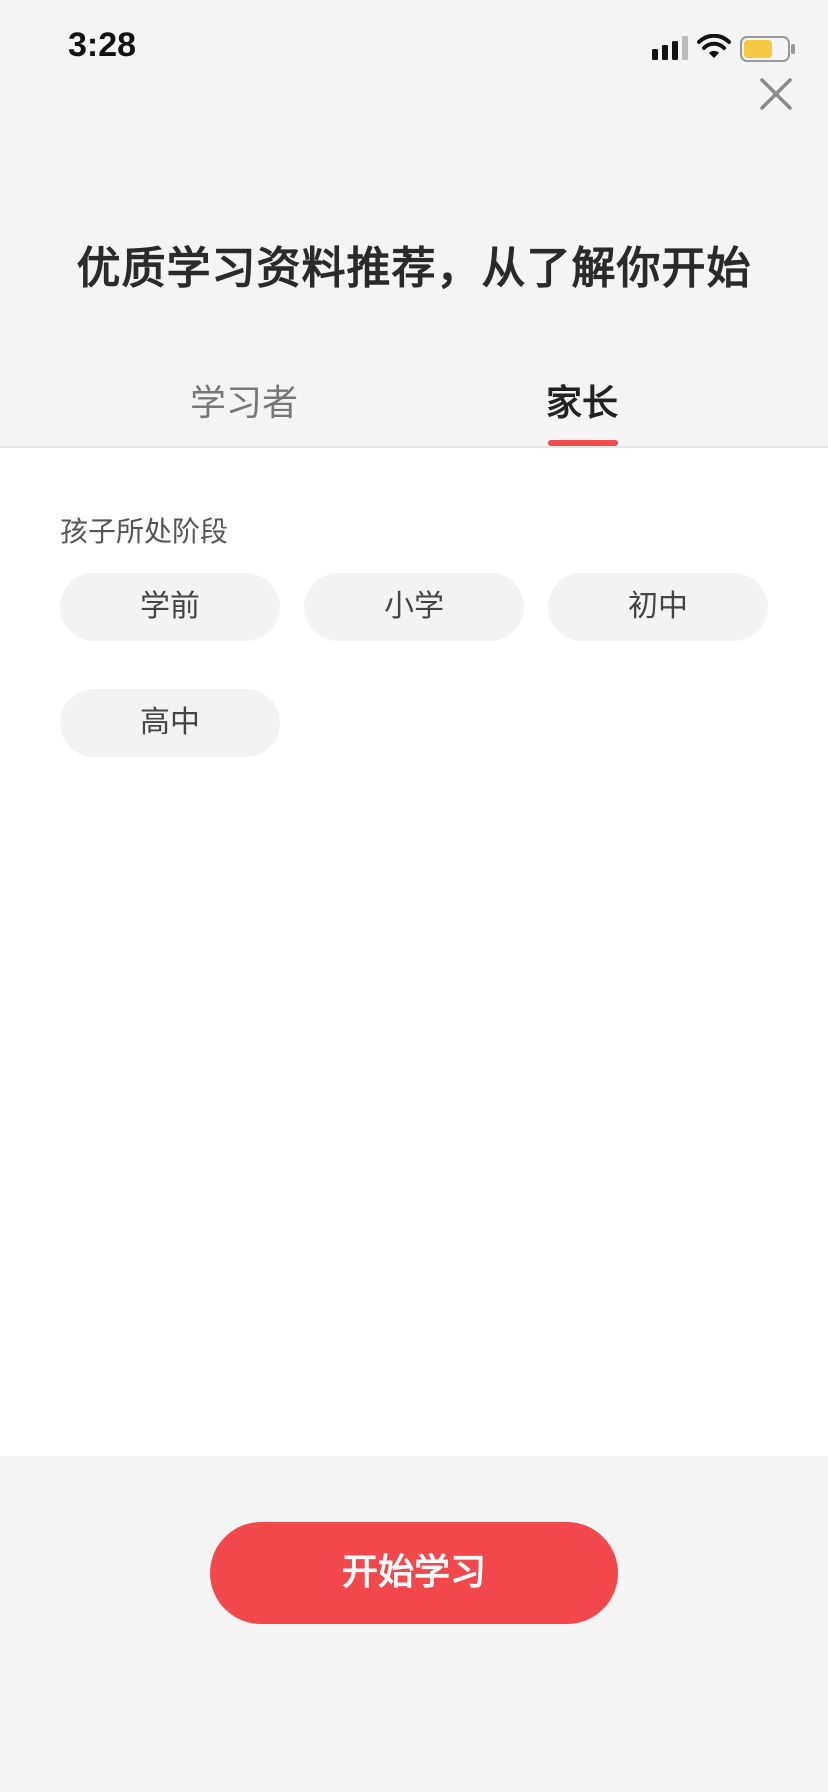  Describe the element at coordinates (414, 50) in the screenshot. I see `status-bar: 3:28` at that location.